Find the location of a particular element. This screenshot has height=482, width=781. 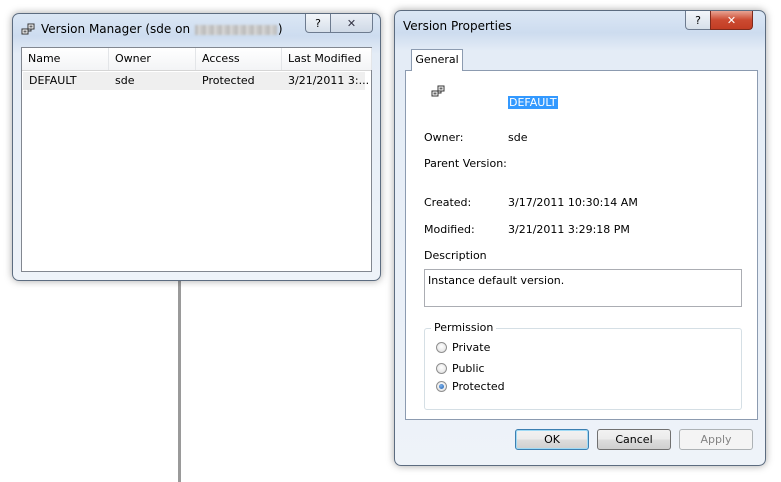

created-value: 3/17/2011 10:30:14 AM is located at coordinates (573, 202).